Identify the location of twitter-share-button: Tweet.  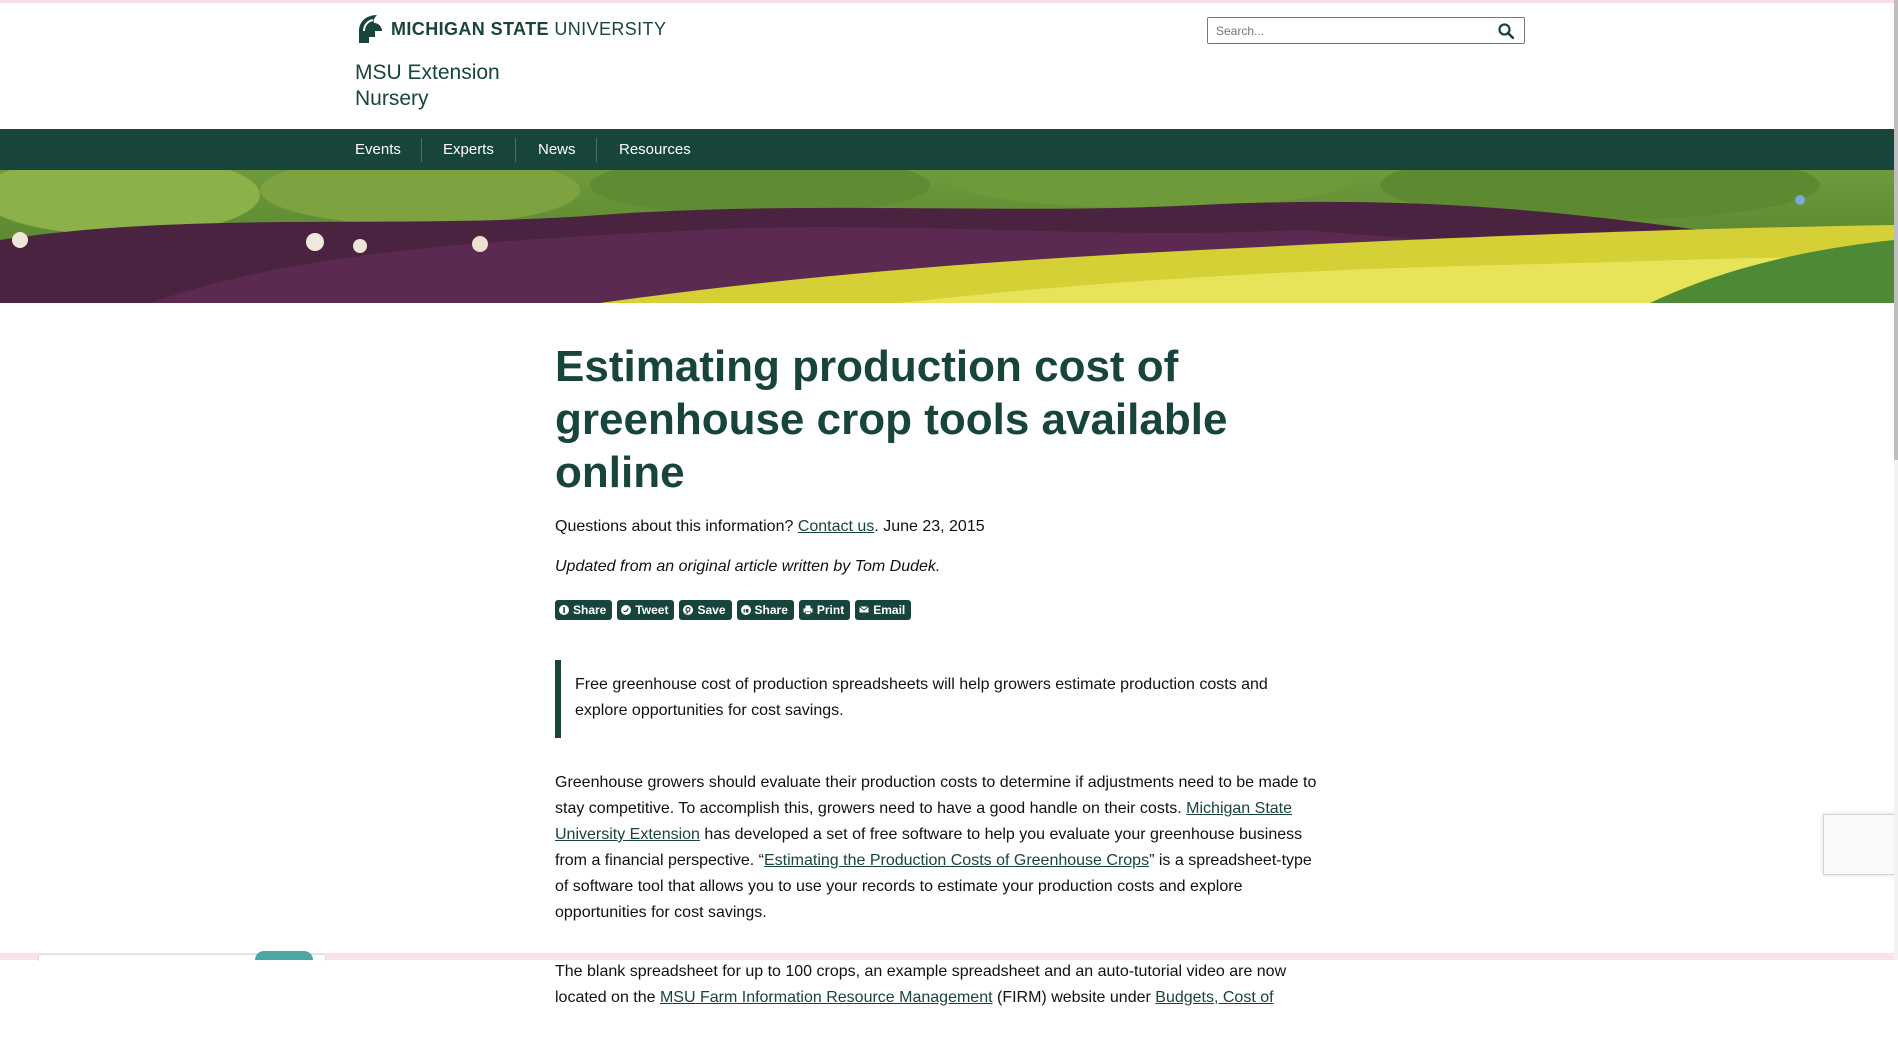
(646, 610).